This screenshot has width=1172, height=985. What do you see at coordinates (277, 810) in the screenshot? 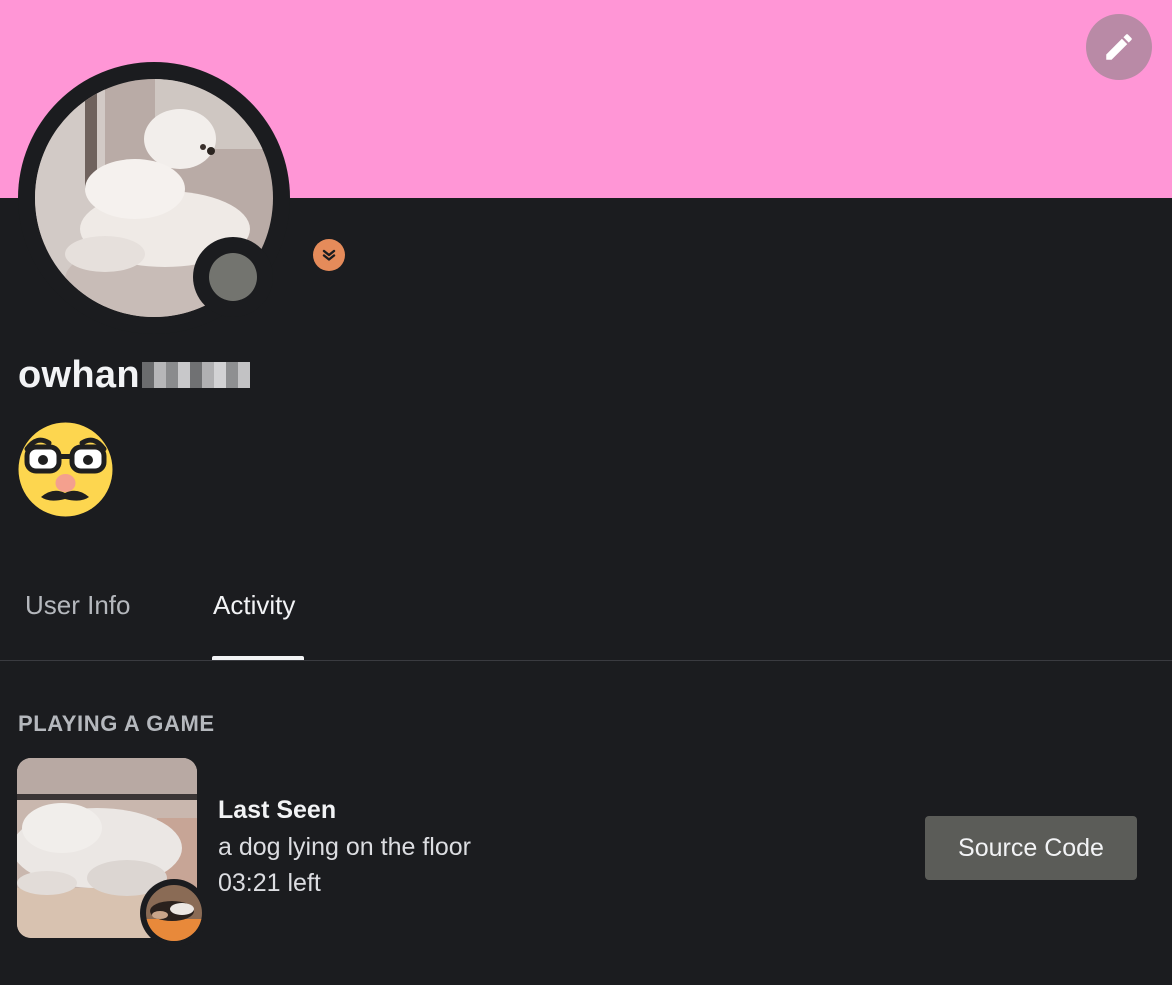
I see `activity-title: Last Seen` at bounding box center [277, 810].